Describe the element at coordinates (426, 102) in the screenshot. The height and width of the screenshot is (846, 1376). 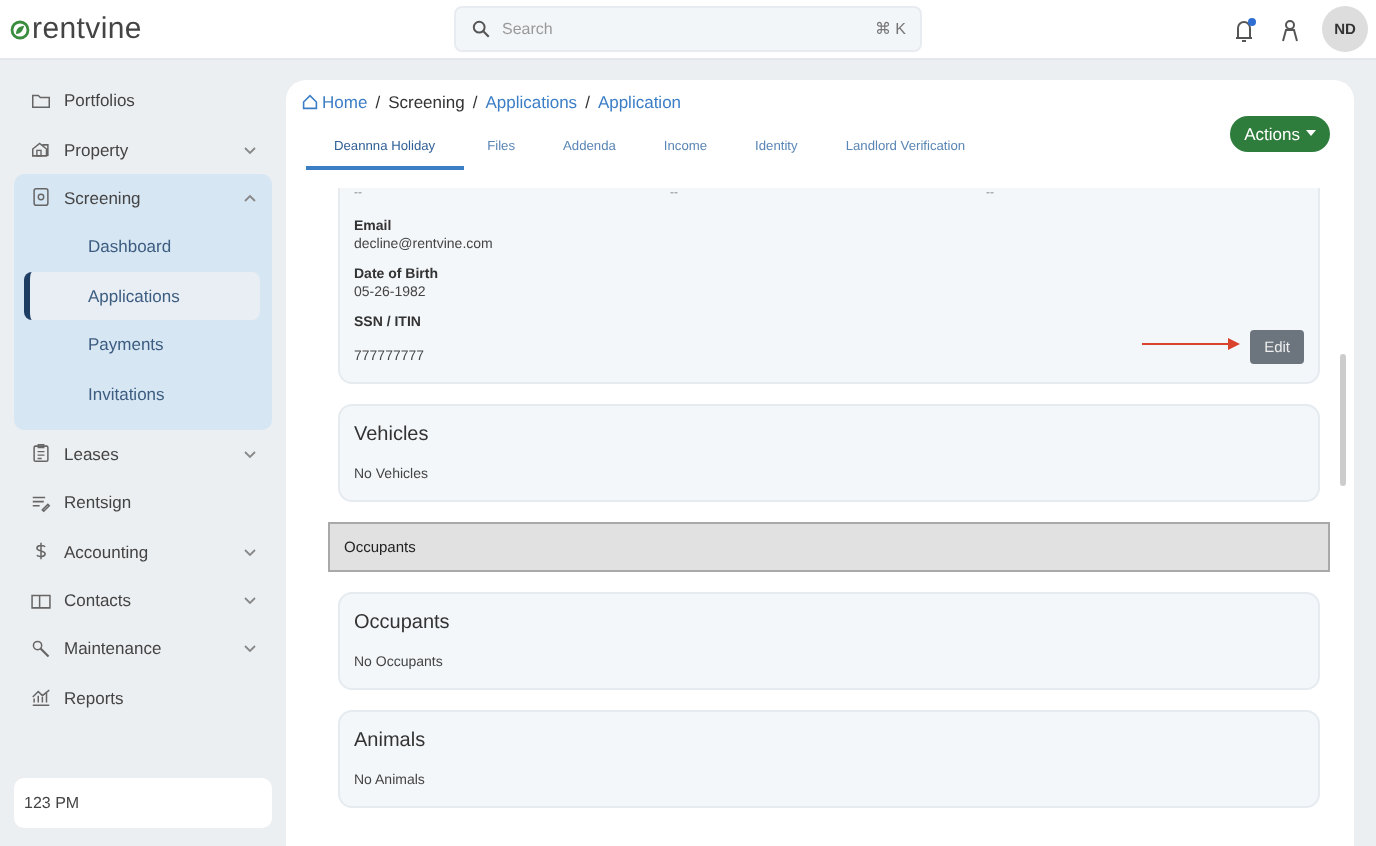
I see `breadcrumb-current: Screening` at that location.